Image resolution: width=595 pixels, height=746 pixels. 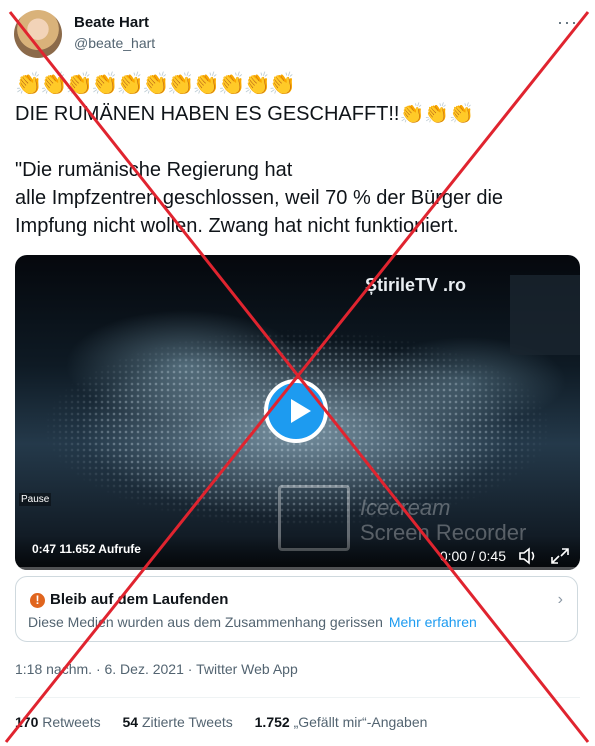 What do you see at coordinates (35, 499) in the screenshot?
I see `pause-label: Pause` at bounding box center [35, 499].